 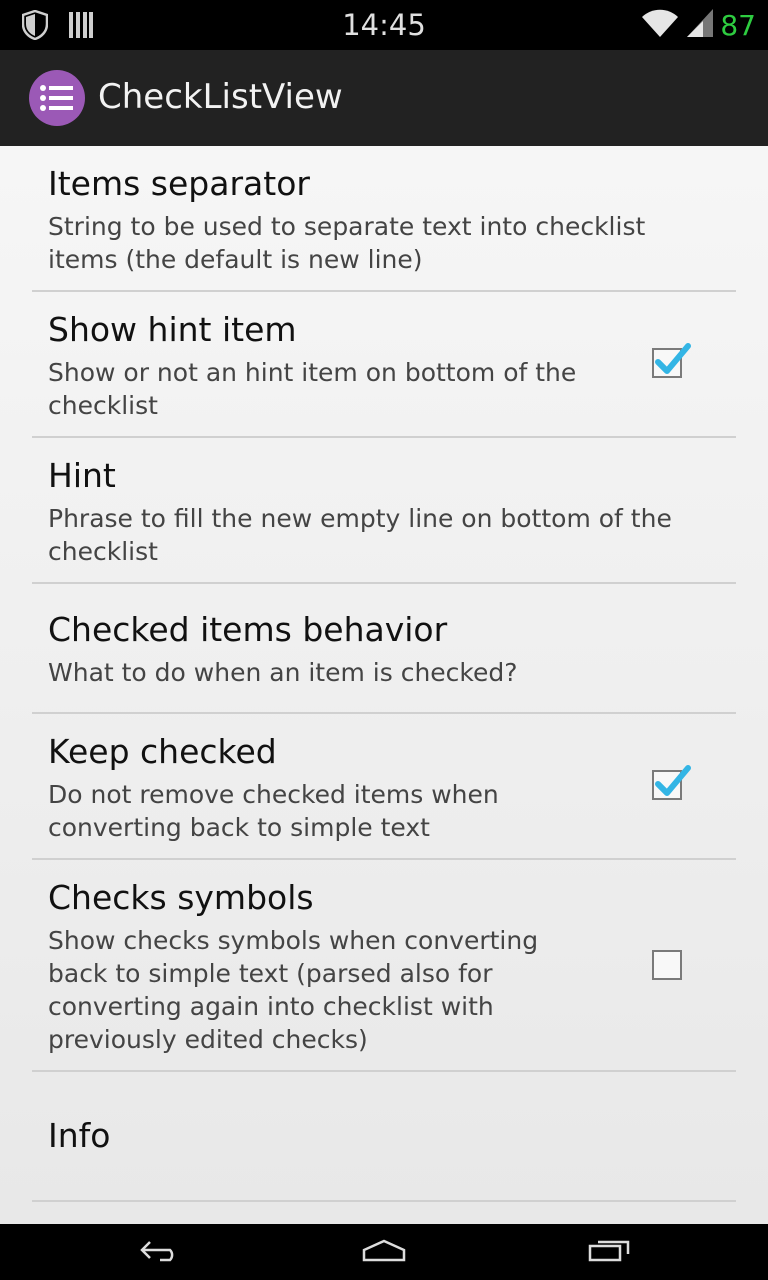 I want to click on pref-title: Info, so click(x=79, y=1135).